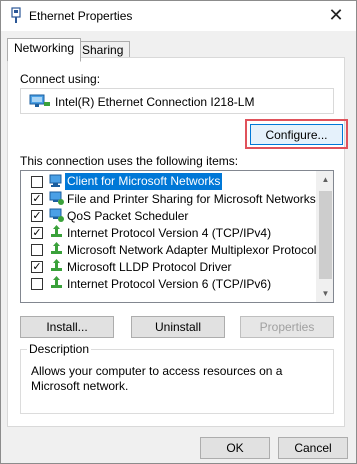  What do you see at coordinates (16, 15) in the screenshot?
I see `ethernet-adapter-icon` at bounding box center [16, 15].